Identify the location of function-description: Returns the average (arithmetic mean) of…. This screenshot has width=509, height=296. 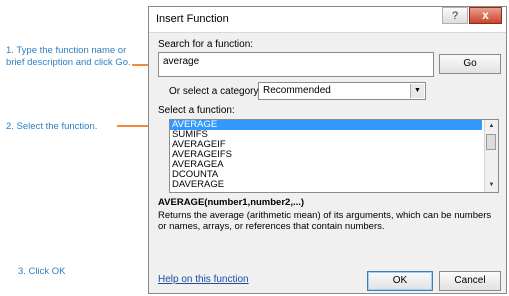
(325, 221).